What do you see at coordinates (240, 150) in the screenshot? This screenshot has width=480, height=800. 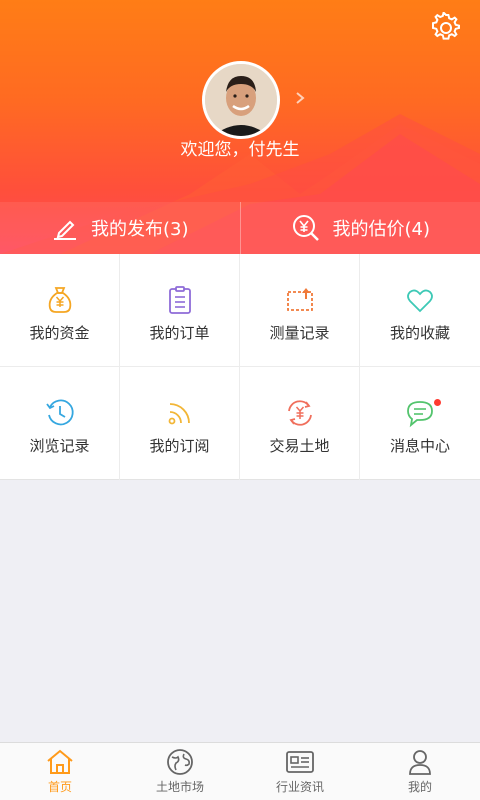 I see `welcome-text: 欢迎您，付先生` at bounding box center [240, 150].